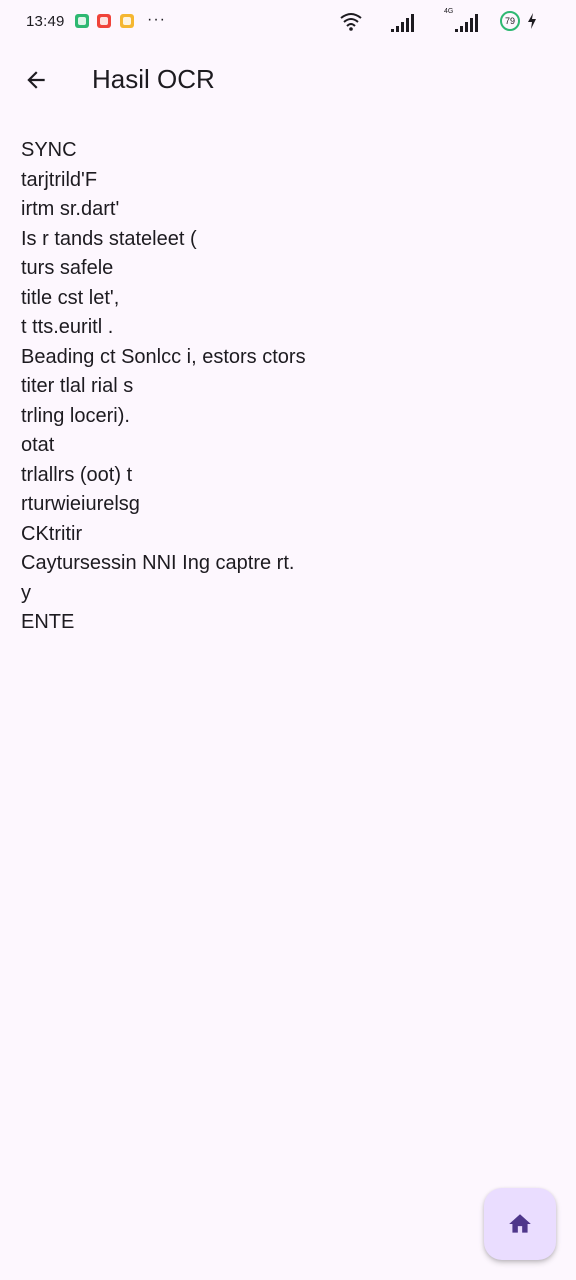  I want to click on ocr-line: Is r tands stateleet (, so click(109, 238).